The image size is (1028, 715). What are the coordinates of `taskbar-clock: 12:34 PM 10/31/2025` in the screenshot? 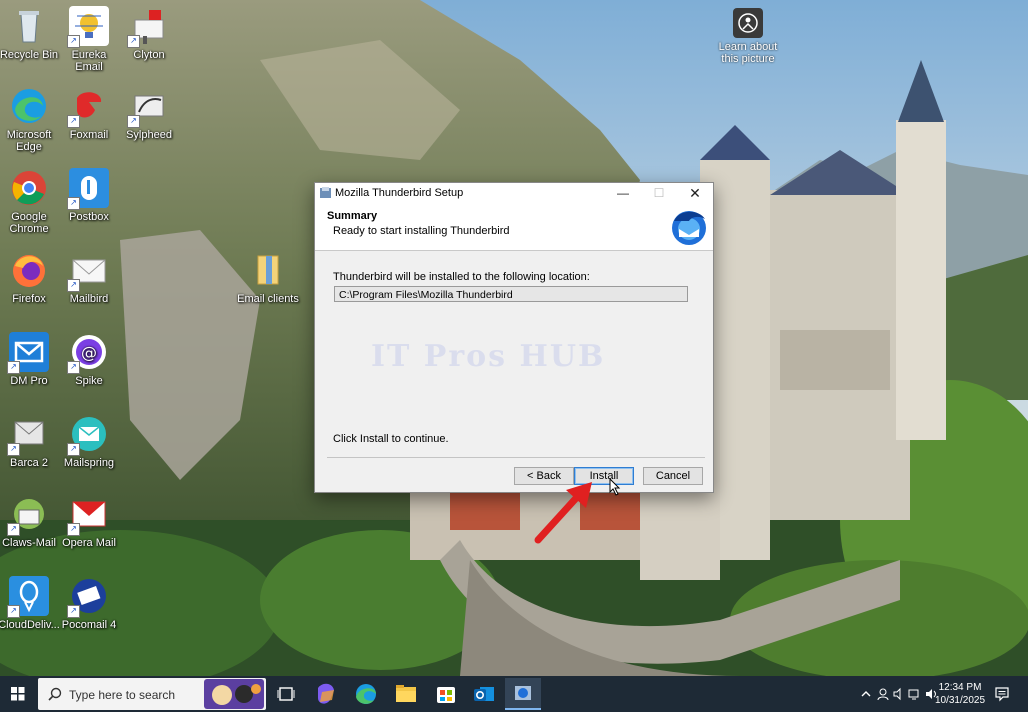 It's located at (960, 694).